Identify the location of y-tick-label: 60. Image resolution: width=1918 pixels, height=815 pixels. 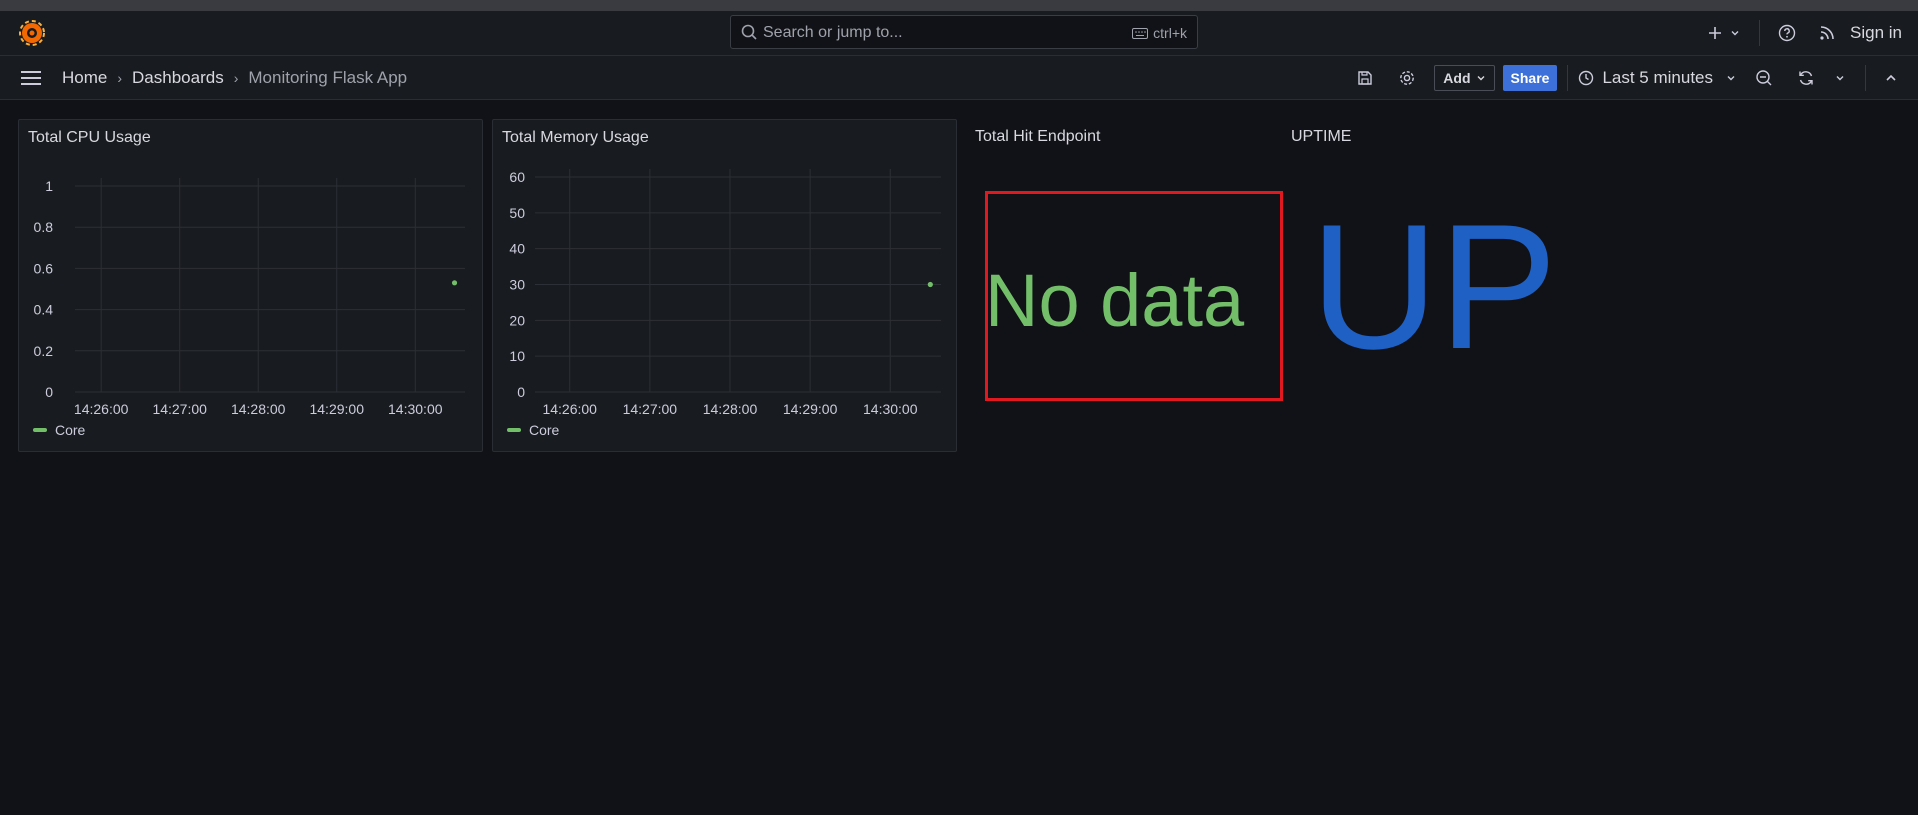
(517, 177).